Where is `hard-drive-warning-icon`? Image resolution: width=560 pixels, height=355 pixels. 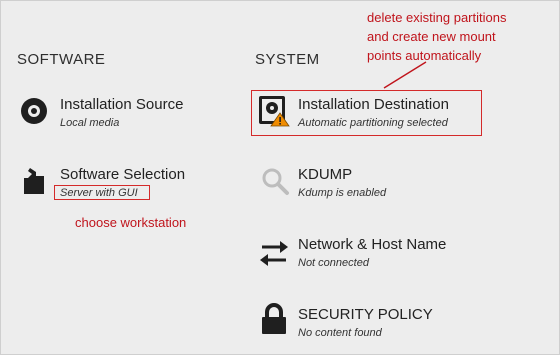 hard-drive-warning-icon is located at coordinates (274, 113).